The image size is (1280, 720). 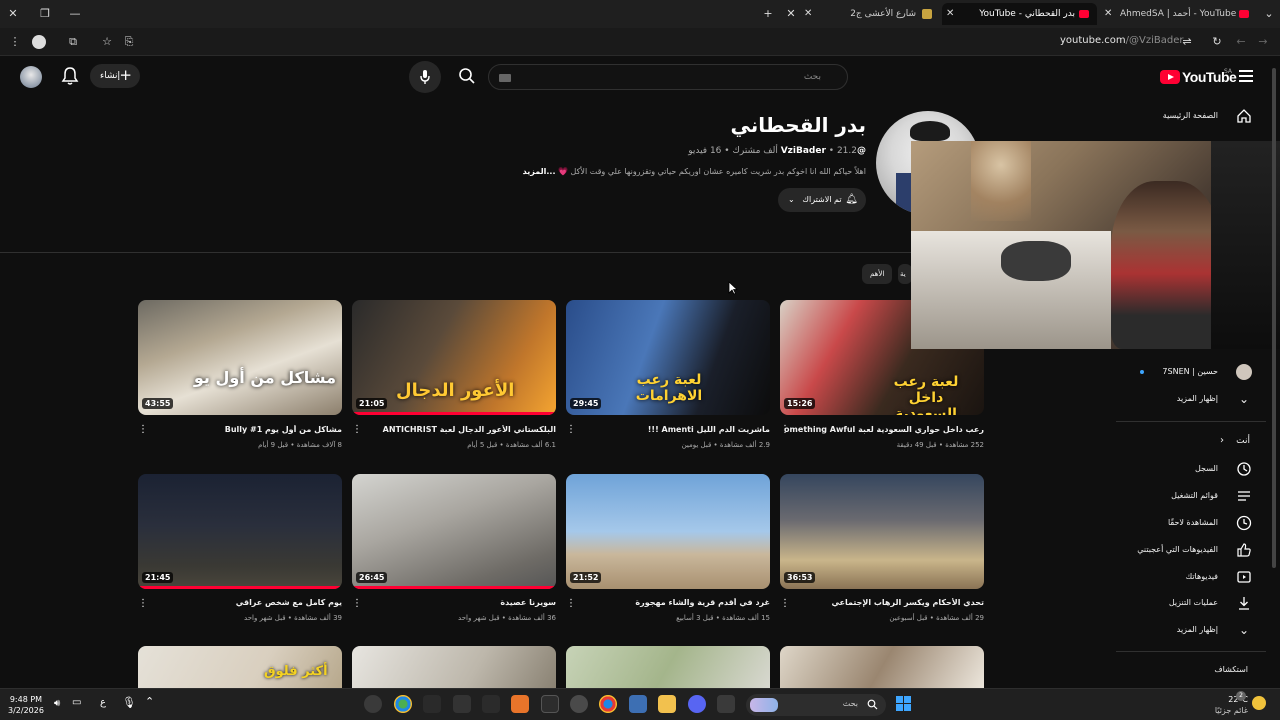 I want to click on sidebar-item-watch-later: المشاهدة لاحقًا, so click(x=1190, y=524).